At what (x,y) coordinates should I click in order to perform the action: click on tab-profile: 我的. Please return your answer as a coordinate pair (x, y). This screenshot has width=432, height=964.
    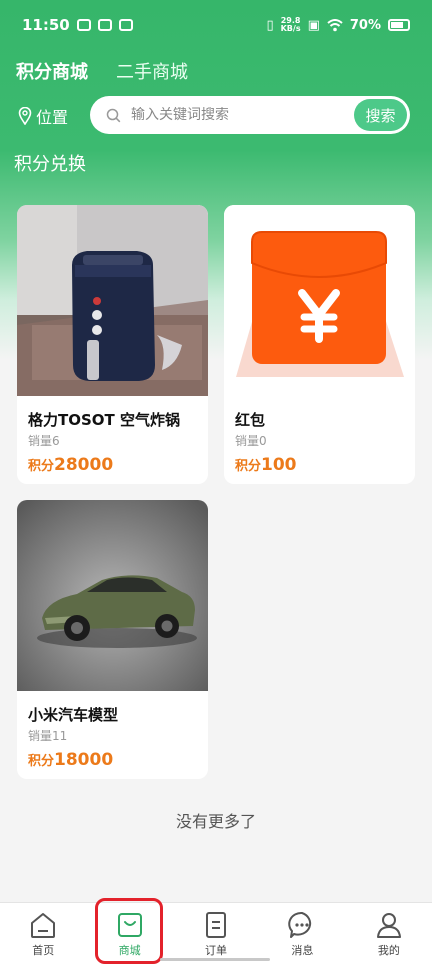
    Looking at the image, I should click on (389, 933).